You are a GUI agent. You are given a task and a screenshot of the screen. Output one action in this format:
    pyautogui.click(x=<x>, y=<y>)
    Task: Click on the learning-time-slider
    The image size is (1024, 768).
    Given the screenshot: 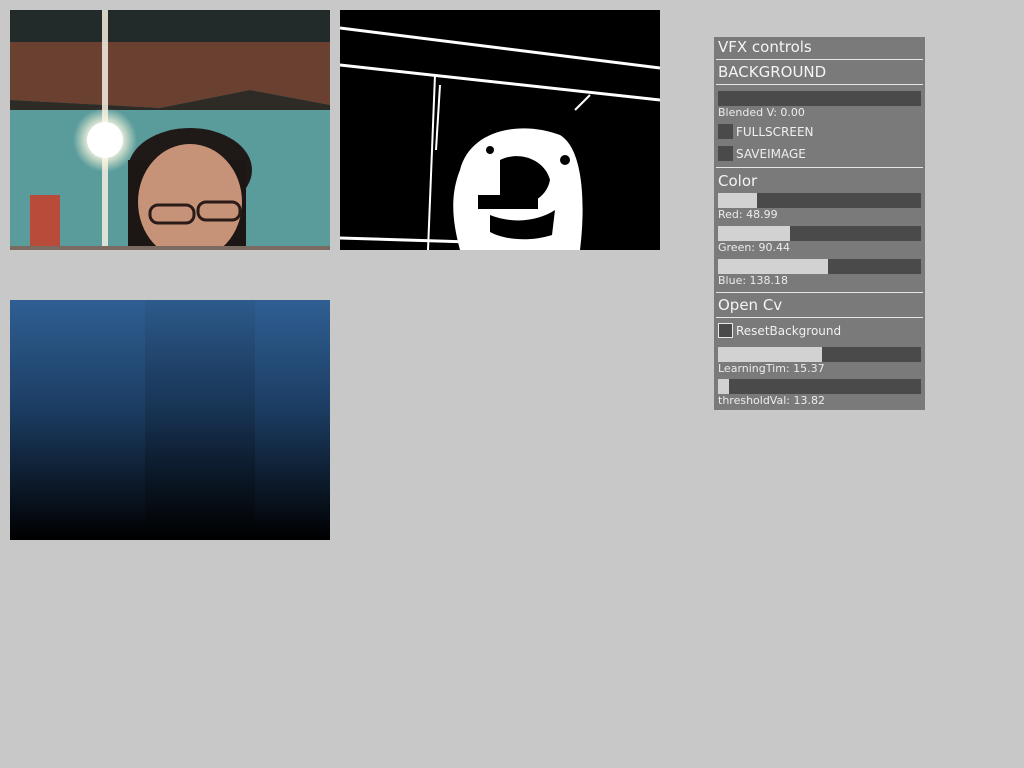 What is the action you would take?
    pyautogui.click(x=819, y=354)
    